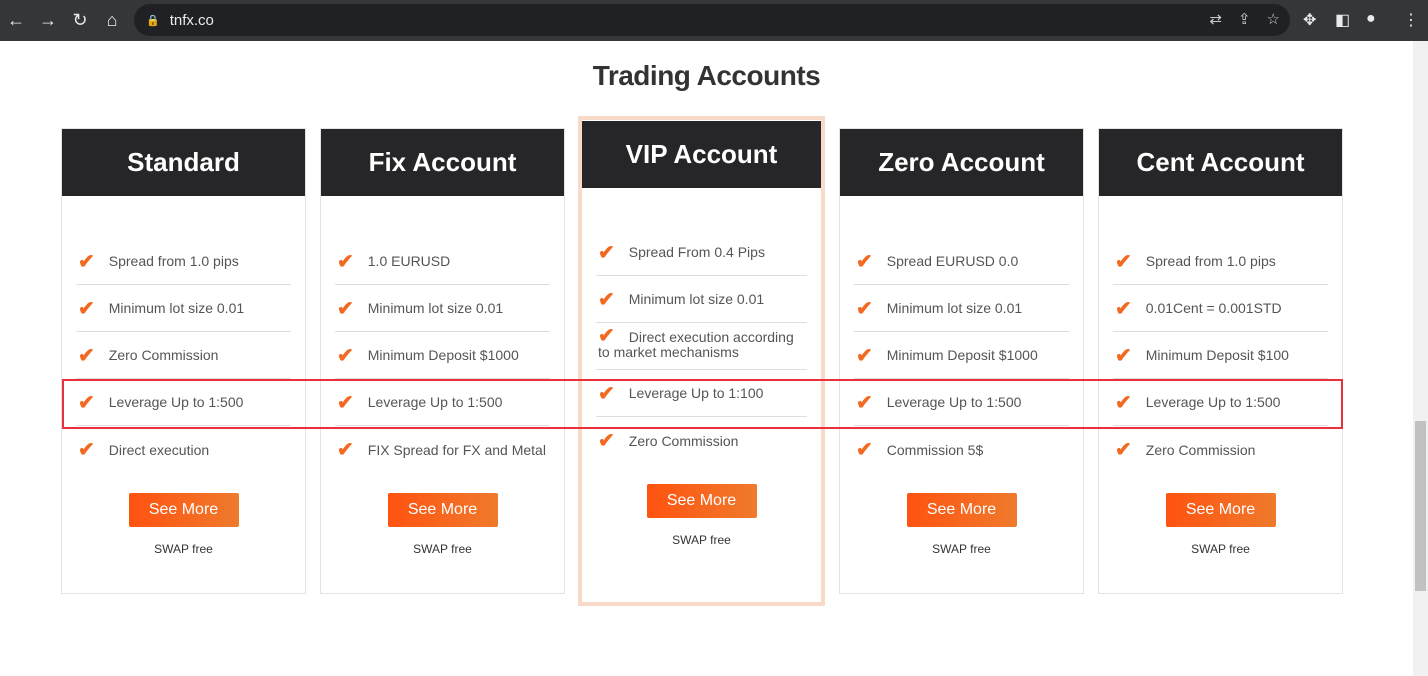 The width and height of the screenshot is (1428, 676). What do you see at coordinates (1244, 19) in the screenshot?
I see `share-icon: ⇪` at bounding box center [1244, 19].